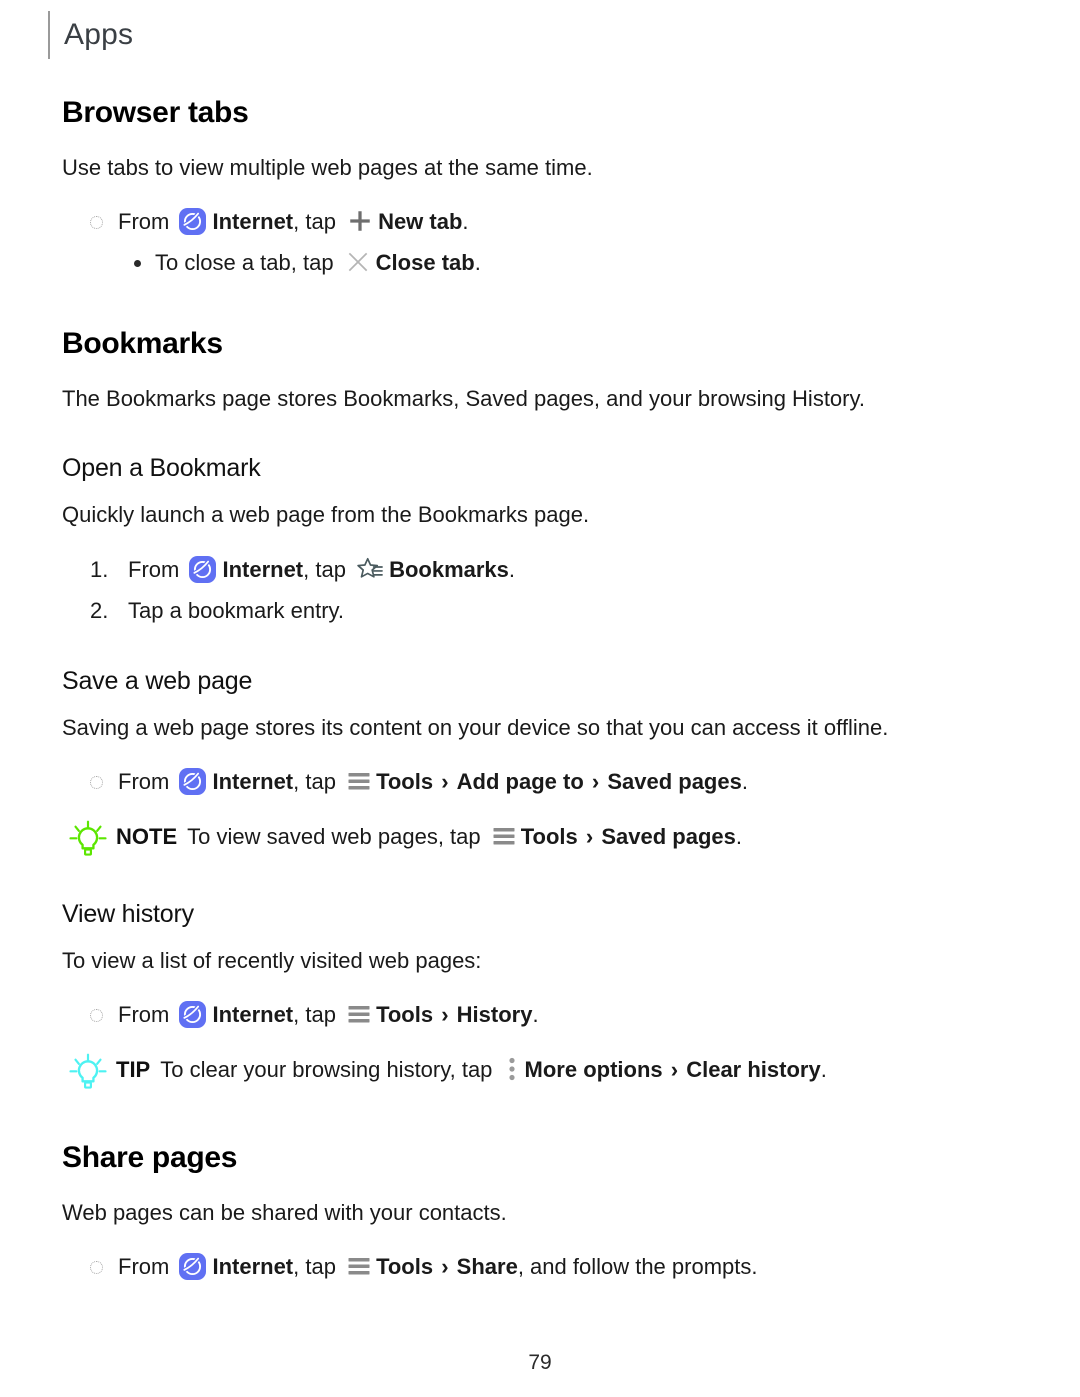 The height and width of the screenshot is (1397, 1080). Describe the element at coordinates (155, 112) in the screenshot. I see `section-title-browser-tabs: Browser tabs` at that location.